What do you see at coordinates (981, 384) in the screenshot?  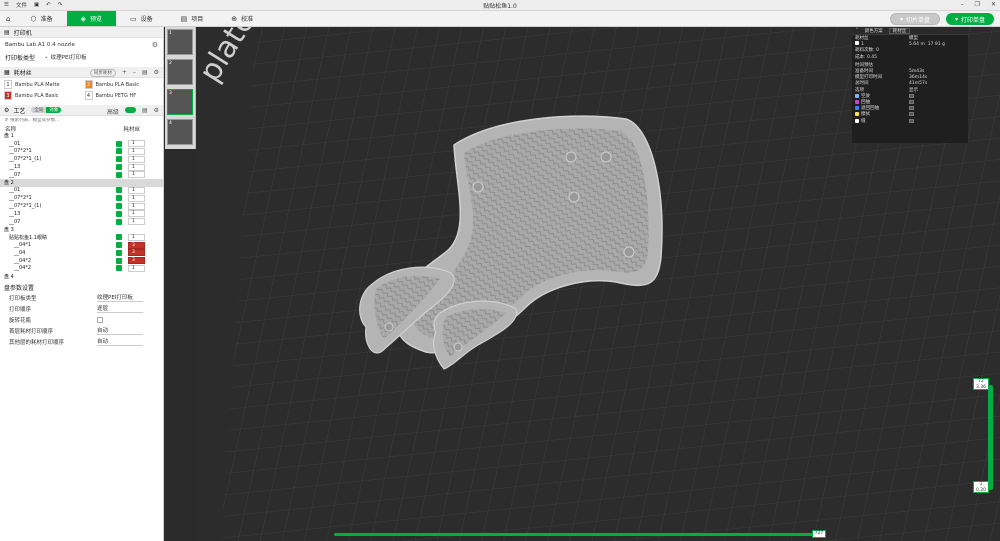 I see `layer-top-label: 72 3.36` at bounding box center [981, 384].